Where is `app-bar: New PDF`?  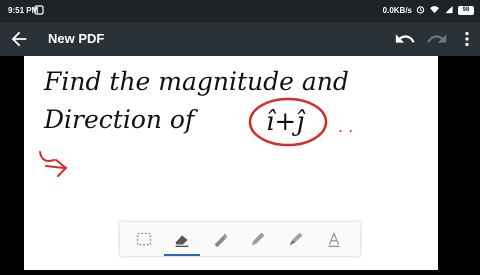
app-bar: New PDF is located at coordinates (240, 39).